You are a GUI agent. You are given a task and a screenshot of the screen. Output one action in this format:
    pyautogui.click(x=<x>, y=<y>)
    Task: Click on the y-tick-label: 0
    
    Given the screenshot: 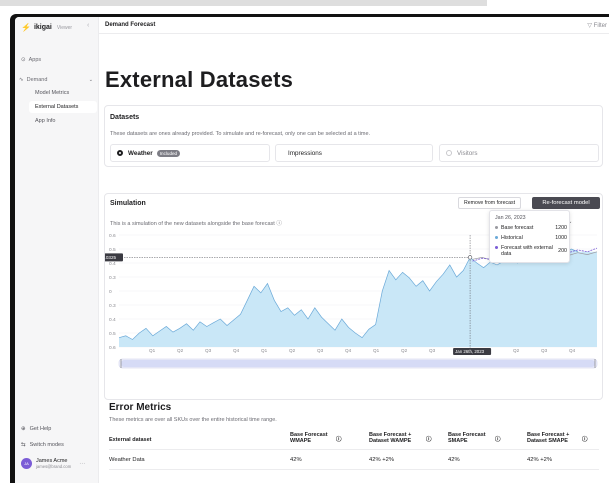 What is the action you would take?
    pyautogui.click(x=110, y=292)
    